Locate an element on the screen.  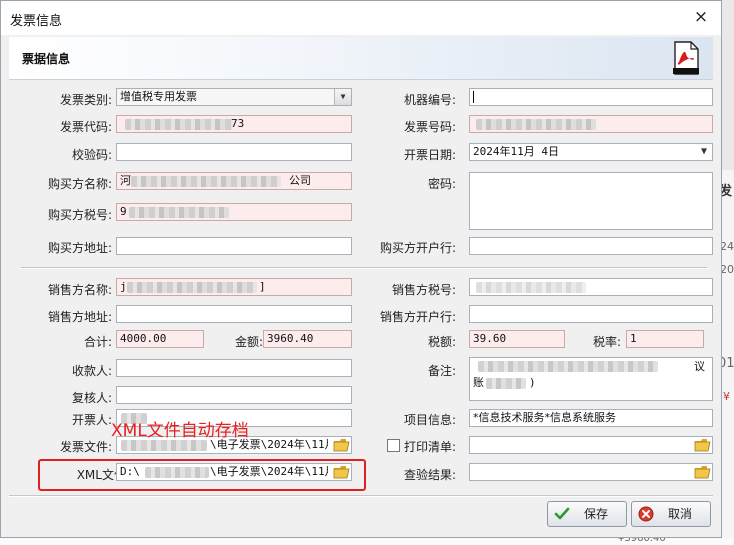
buyer-name-value: 河 is located at coordinates (125, 180).